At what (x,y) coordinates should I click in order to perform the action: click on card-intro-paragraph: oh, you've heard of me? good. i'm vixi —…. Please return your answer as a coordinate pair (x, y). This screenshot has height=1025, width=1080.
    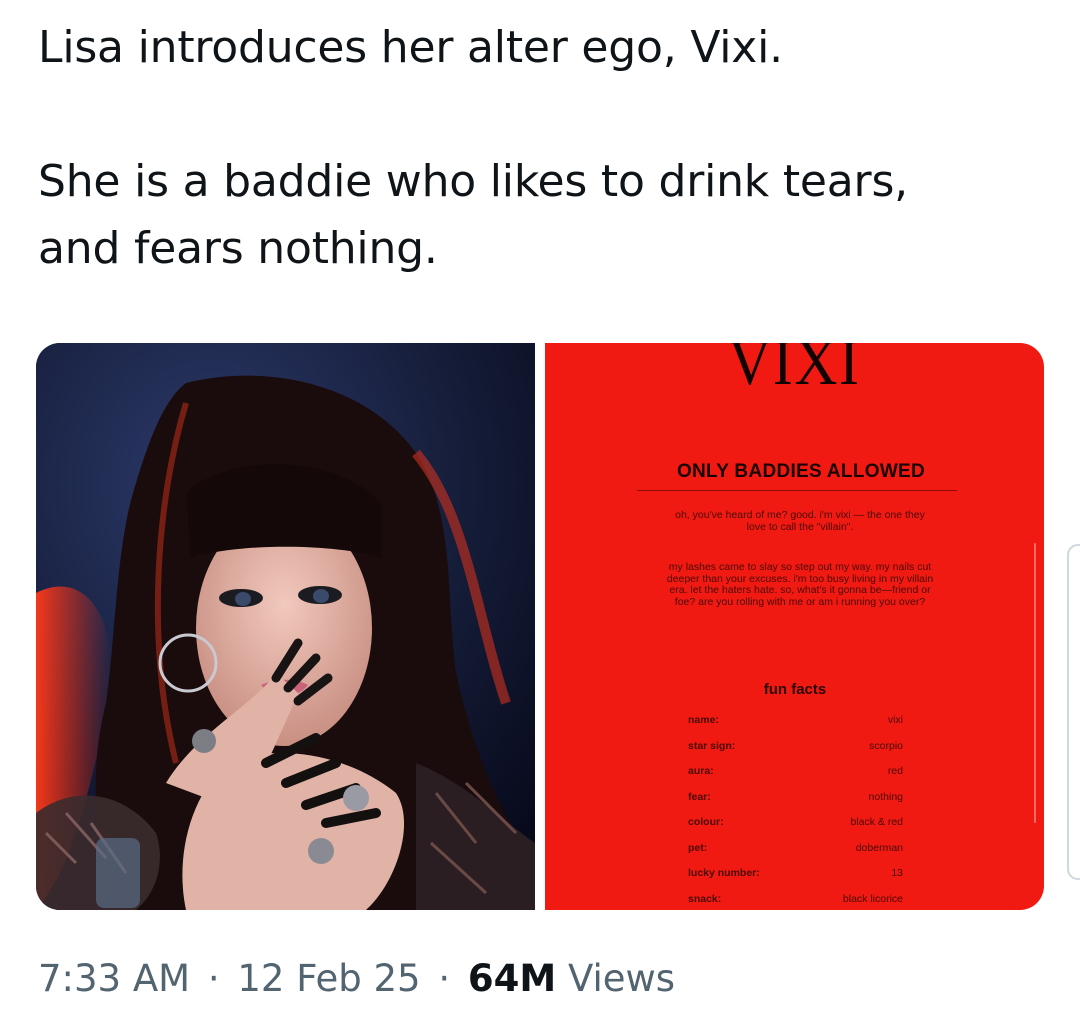
    Looking at the image, I should click on (800, 521).